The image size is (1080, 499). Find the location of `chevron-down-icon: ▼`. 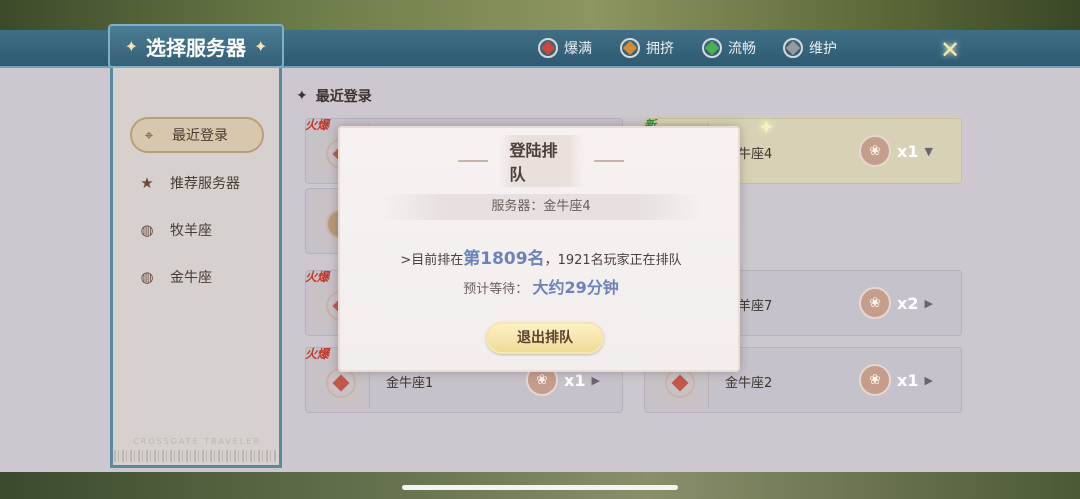

chevron-down-icon: ▼ is located at coordinates (928, 151).